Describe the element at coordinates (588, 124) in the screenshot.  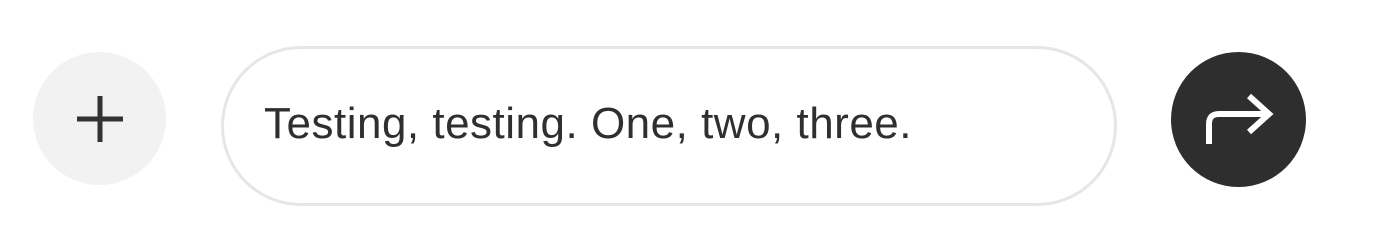
I see `message-input-value: Testing, testing. One, two, three.` at that location.